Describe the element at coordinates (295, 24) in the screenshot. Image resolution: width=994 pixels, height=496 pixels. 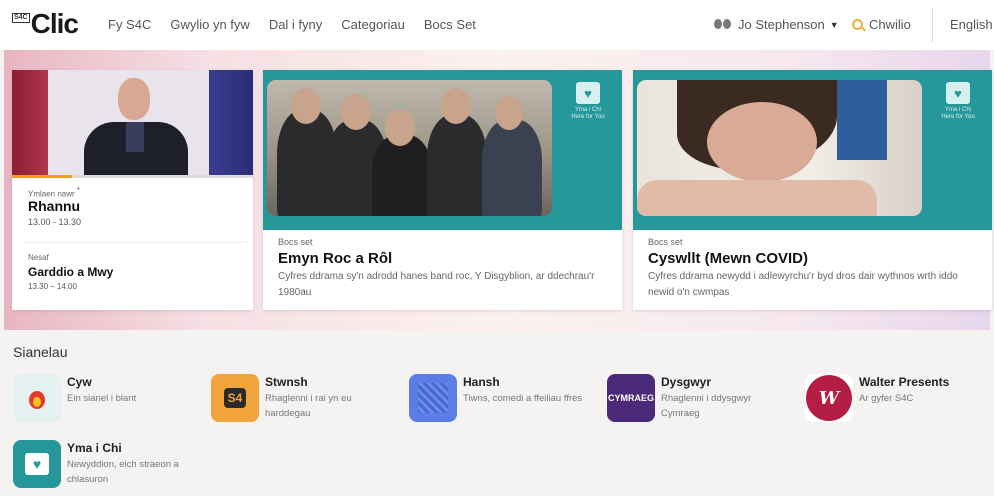
I see `nav-dal-i-fyny: Dal i fyny` at that location.